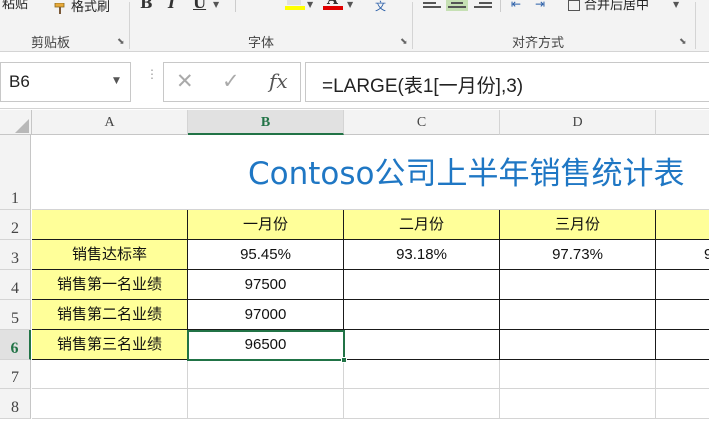 Image resolution: width=709 pixels, height=427 pixels. I want to click on paste-label: 粘贴, so click(15, 6).